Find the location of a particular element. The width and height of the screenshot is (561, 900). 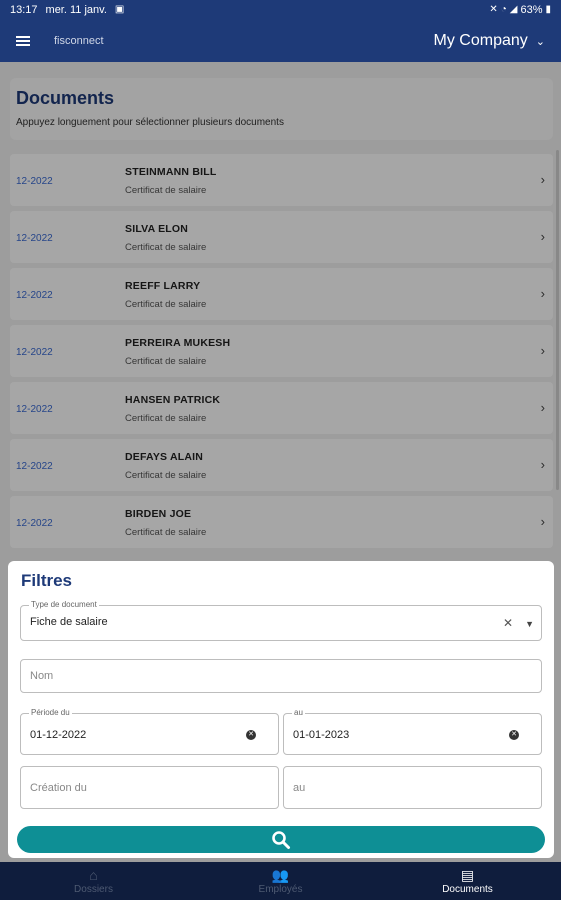

document-type-label: Type de document is located at coordinates (64, 604).